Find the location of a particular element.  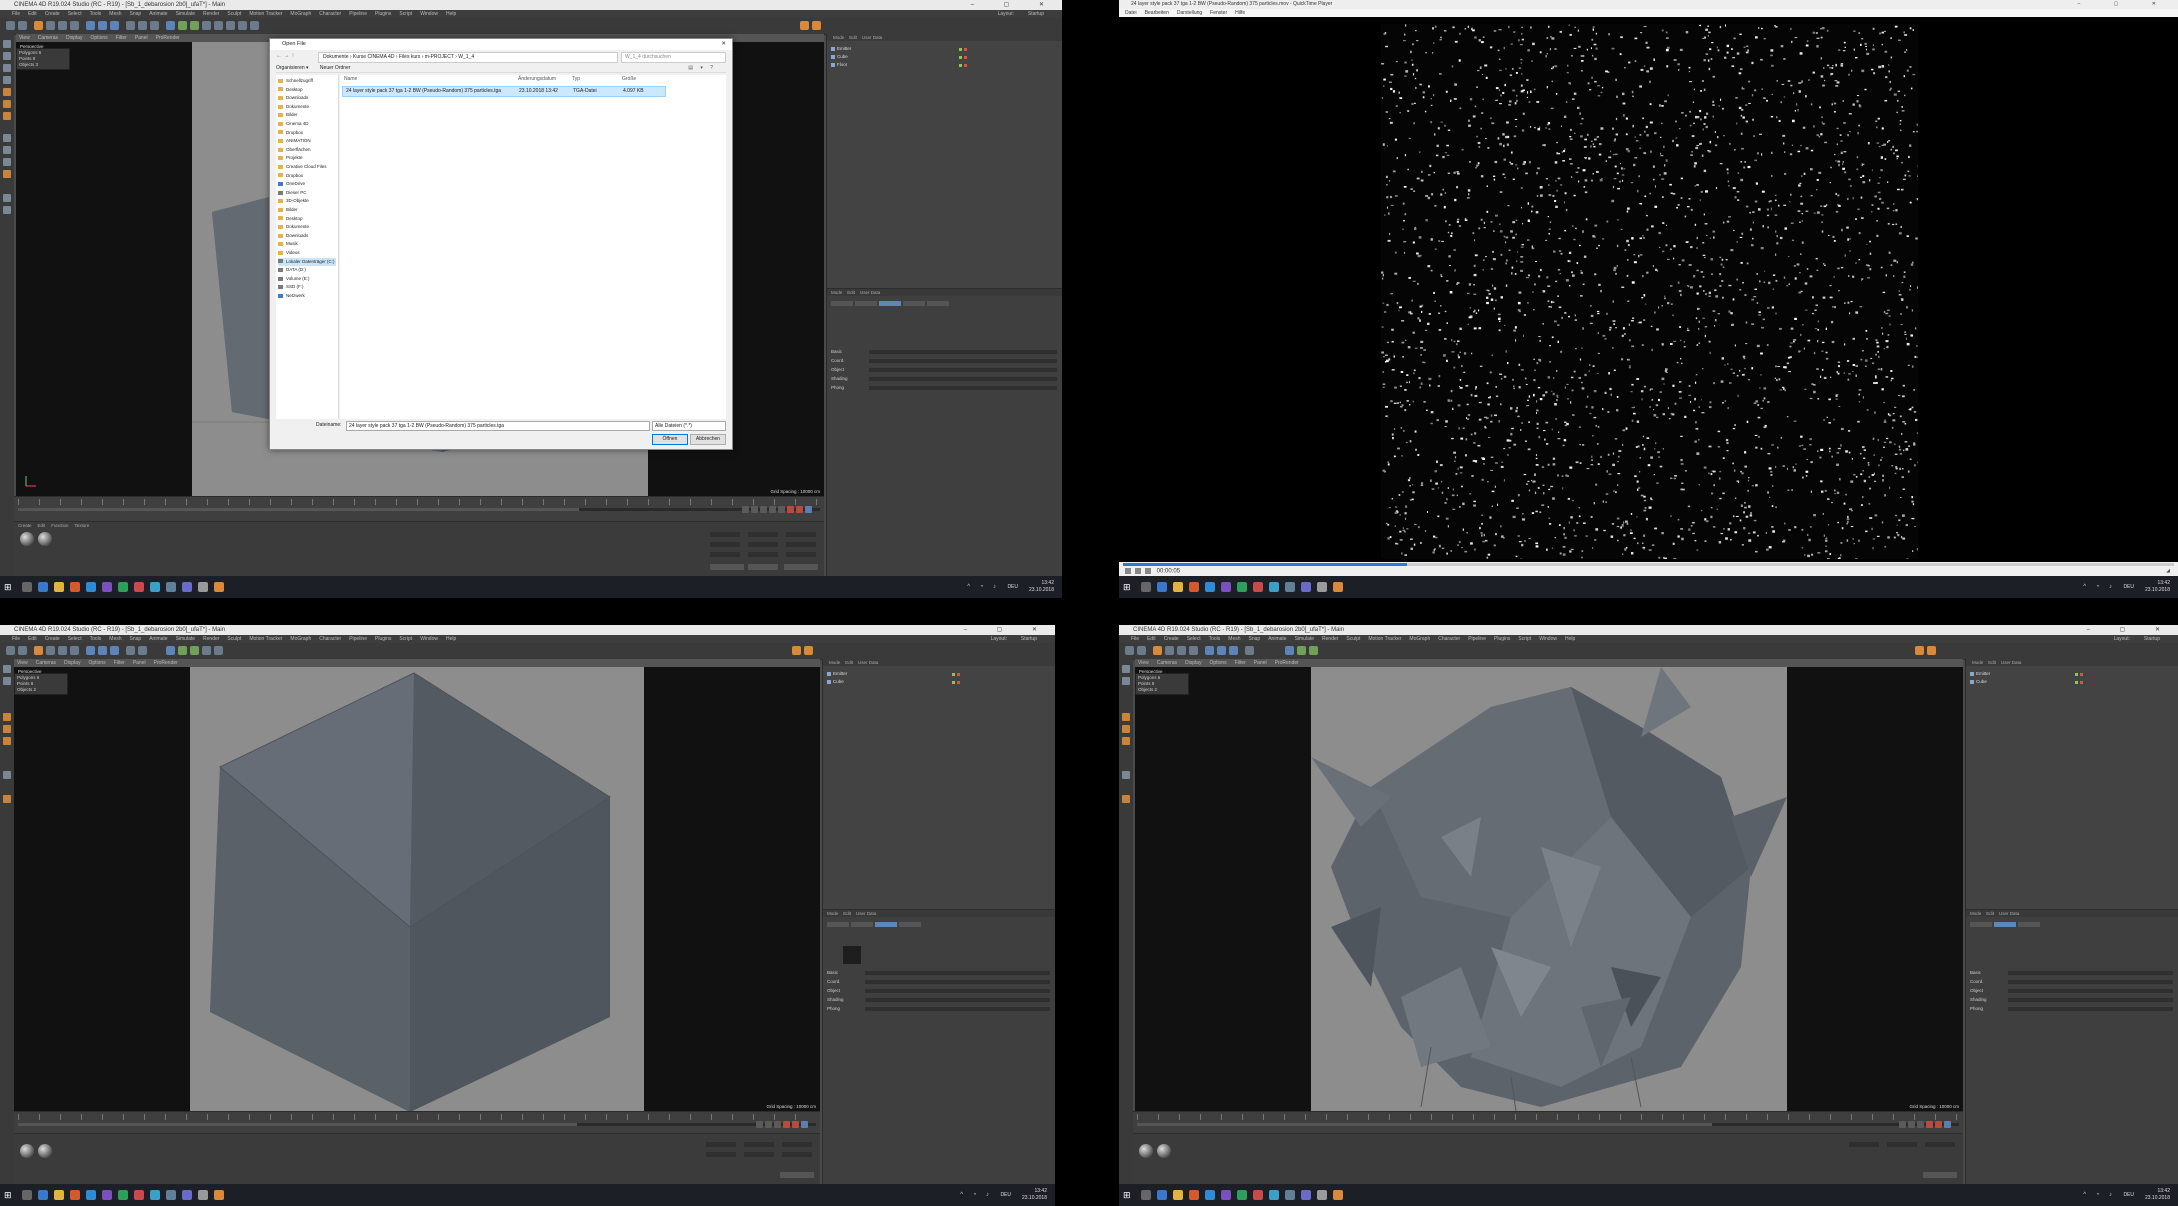

autokey-icon is located at coordinates (1938, 1124).